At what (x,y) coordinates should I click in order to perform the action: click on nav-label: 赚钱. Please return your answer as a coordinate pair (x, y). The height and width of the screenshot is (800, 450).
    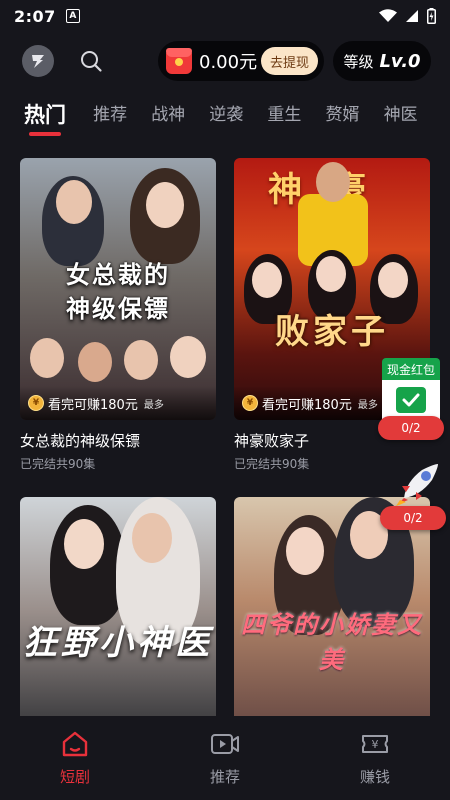
    Looking at the image, I should click on (374, 777).